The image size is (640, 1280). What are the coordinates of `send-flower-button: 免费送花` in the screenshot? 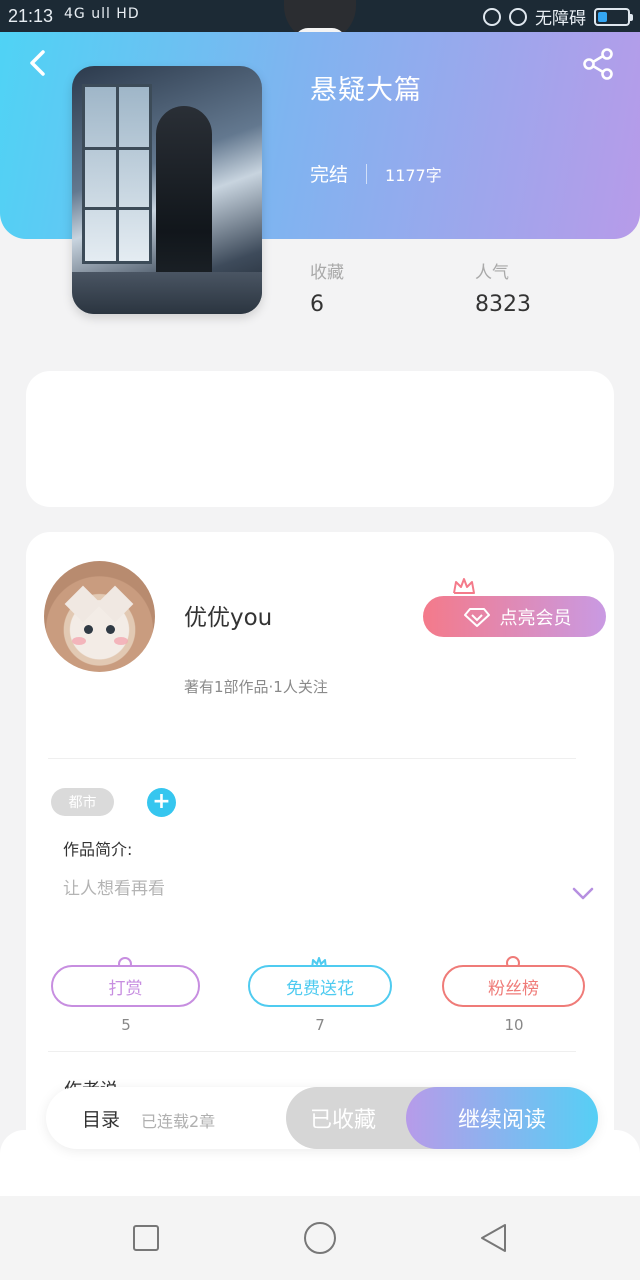 It's located at (320, 986).